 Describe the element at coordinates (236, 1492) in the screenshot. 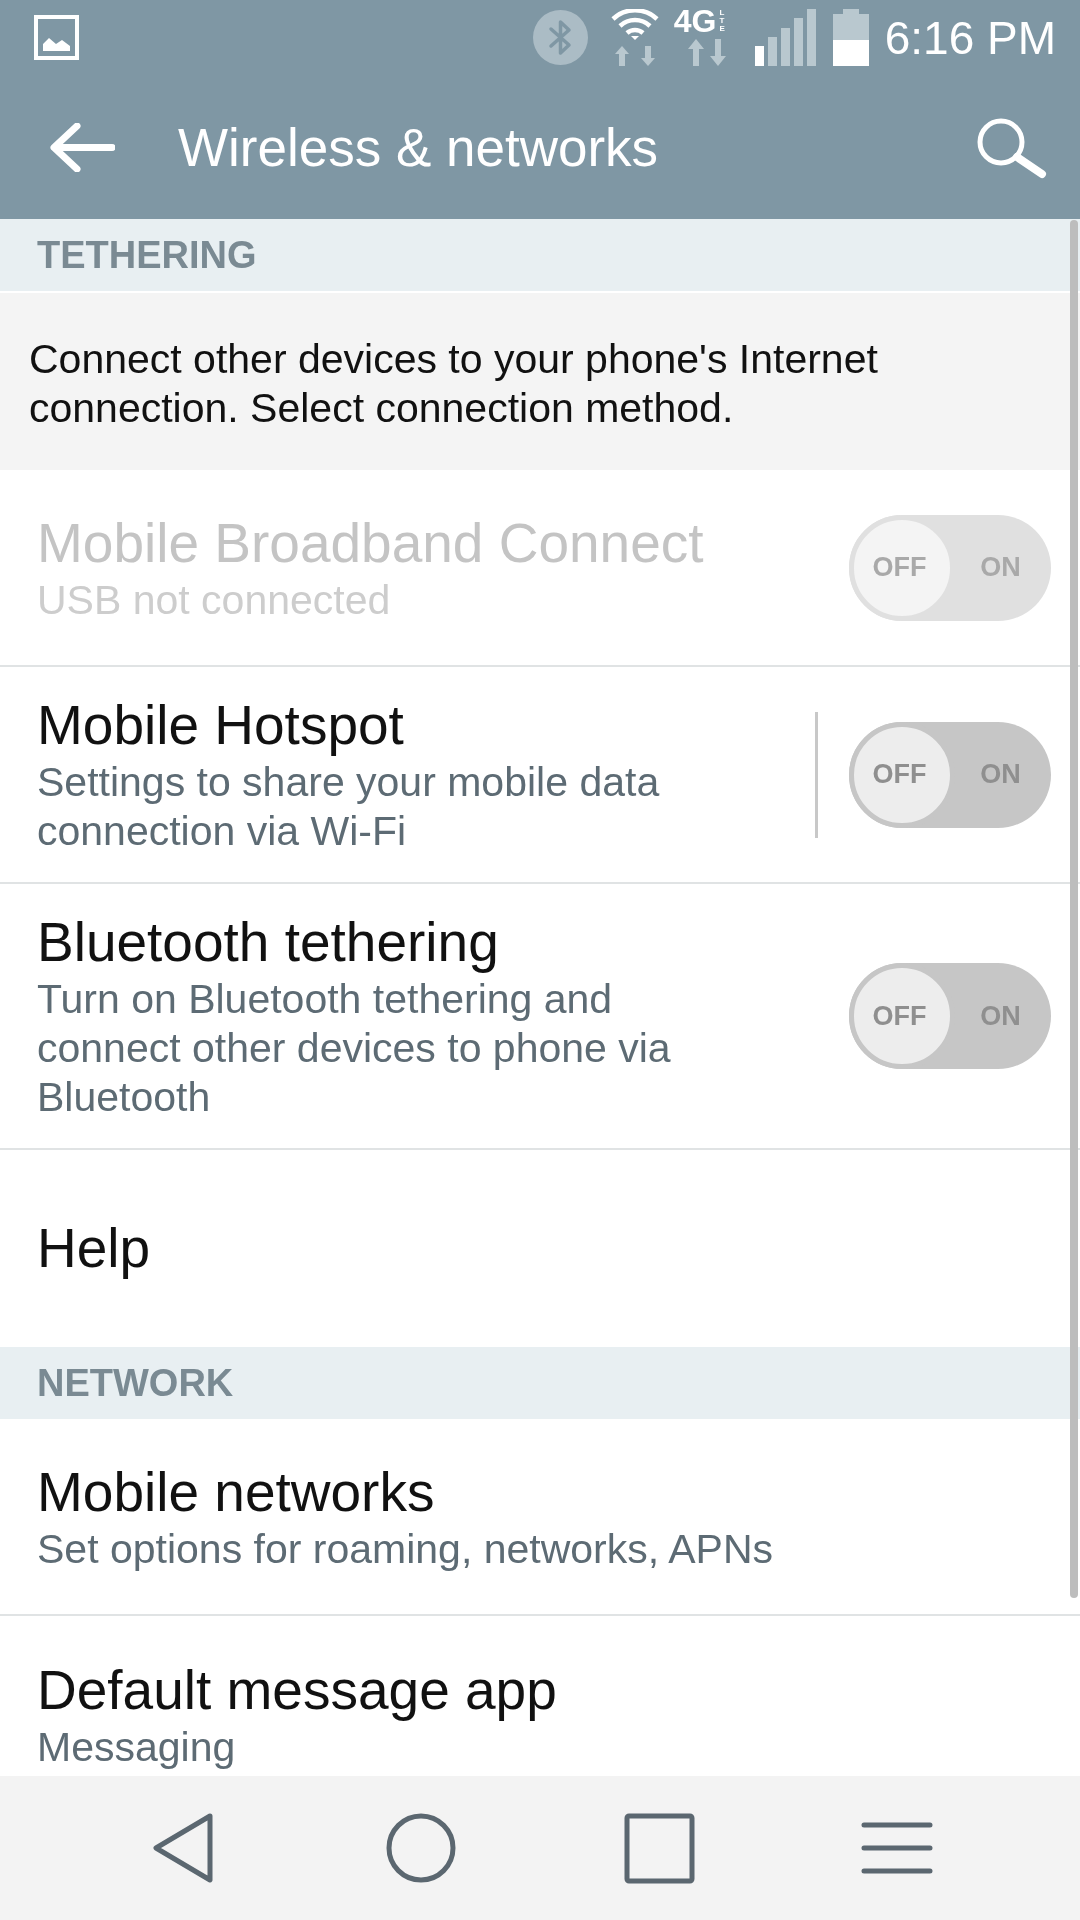

I see `item-title: Mobile networks` at that location.